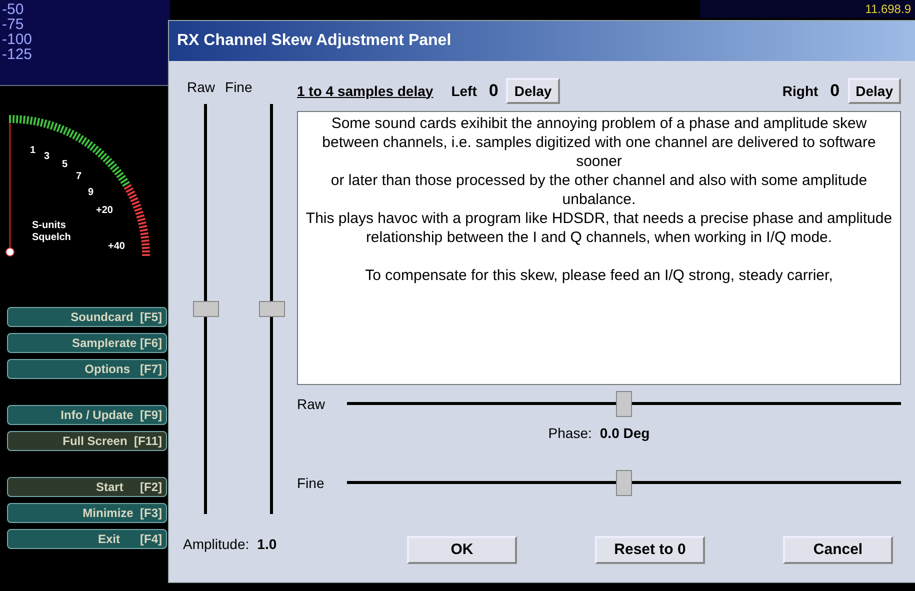 This screenshot has width=915, height=591. Describe the element at coordinates (464, 91) in the screenshot. I see `left-label: Left` at that location.